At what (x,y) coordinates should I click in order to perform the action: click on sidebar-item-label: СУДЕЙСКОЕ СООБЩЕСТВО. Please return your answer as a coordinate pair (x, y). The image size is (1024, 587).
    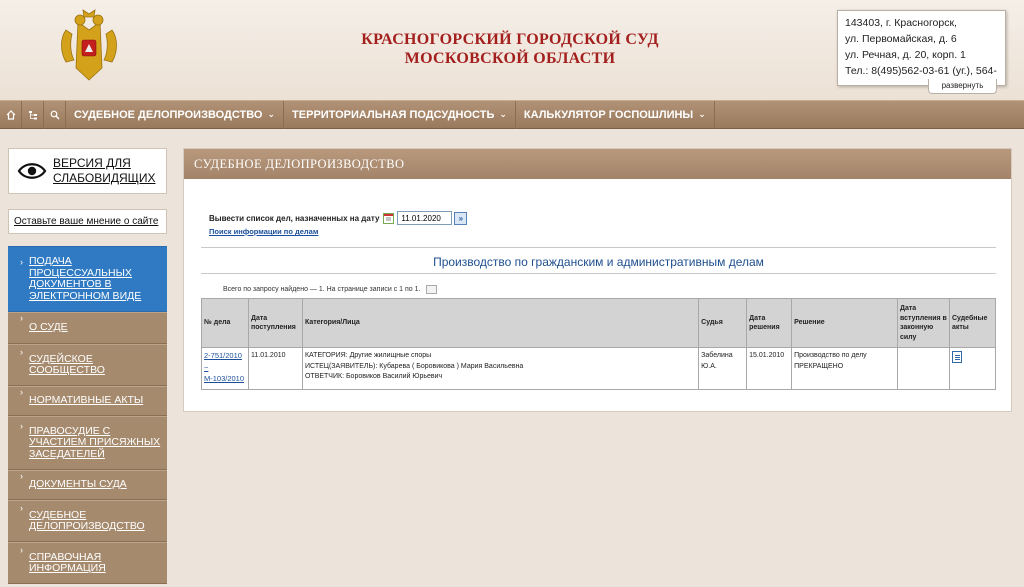
    Looking at the image, I should click on (67, 364).